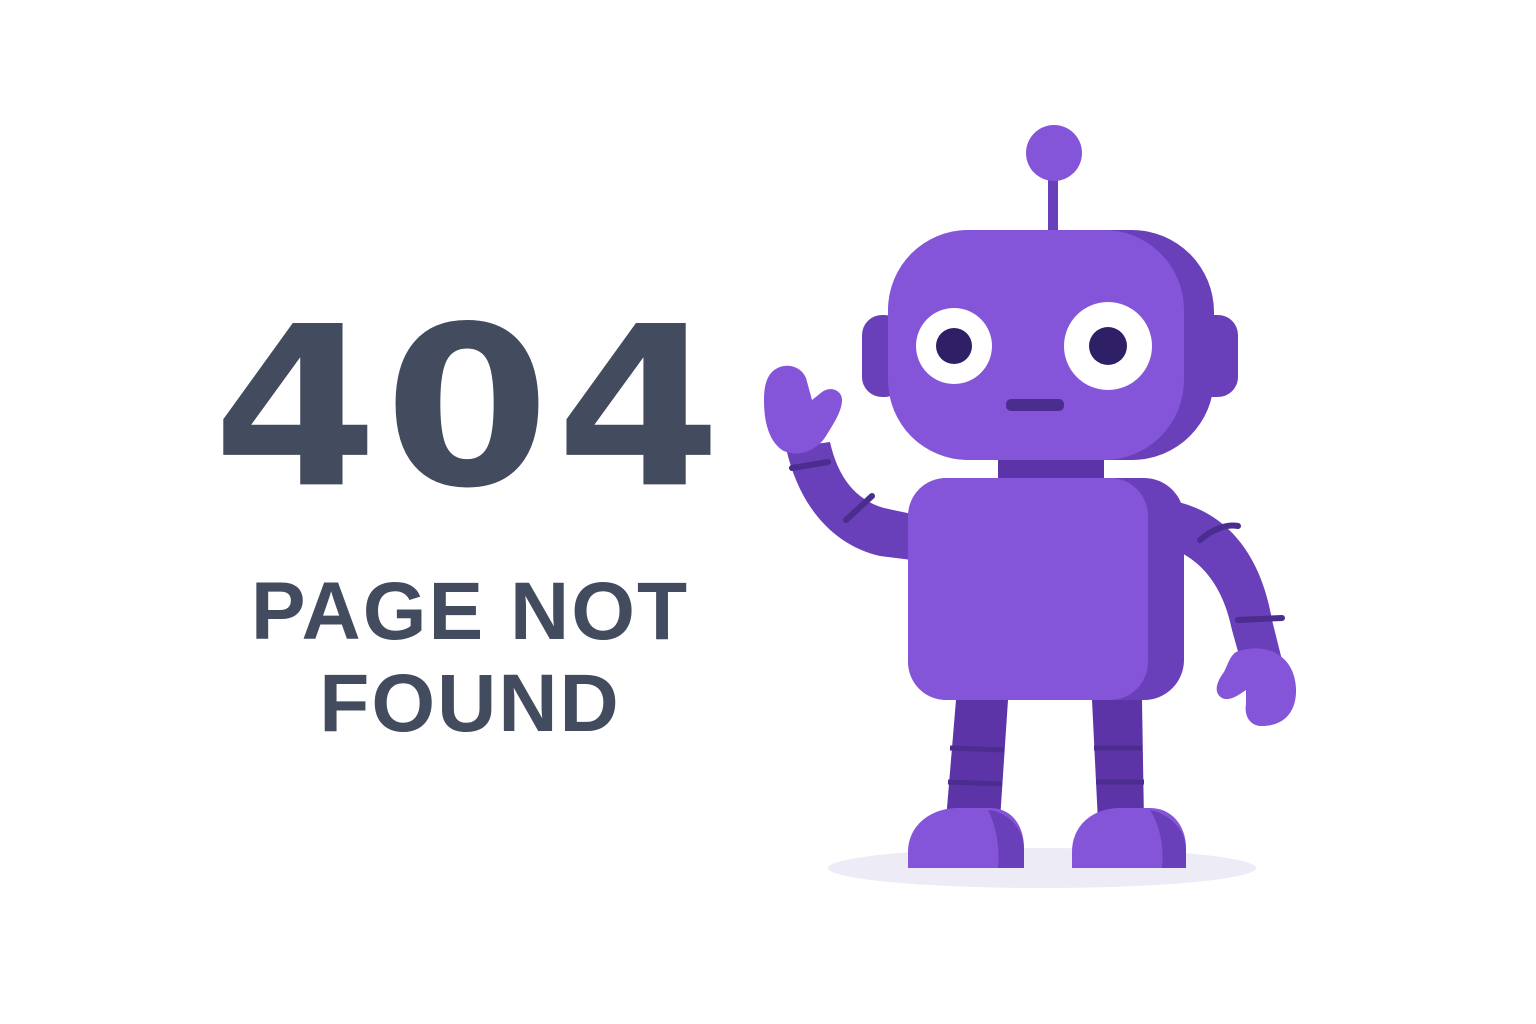 The image size is (1536, 1024). I want to click on robot-shadow, so click(1042, 868).